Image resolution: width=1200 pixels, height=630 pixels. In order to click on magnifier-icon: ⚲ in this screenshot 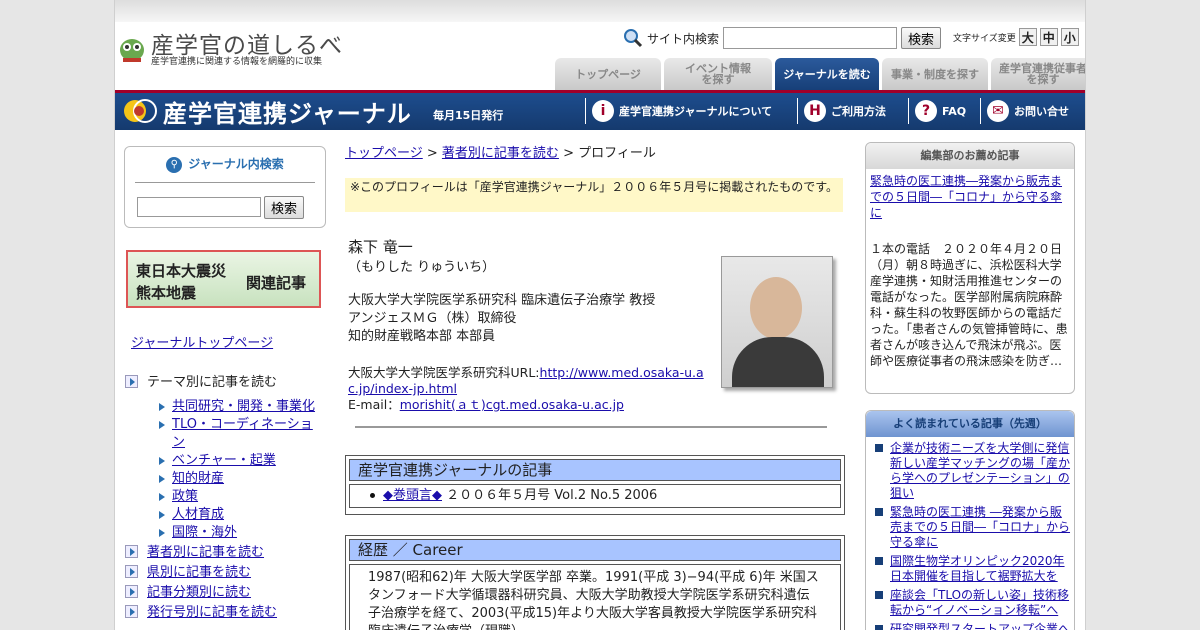, I will do `click(174, 164)`.